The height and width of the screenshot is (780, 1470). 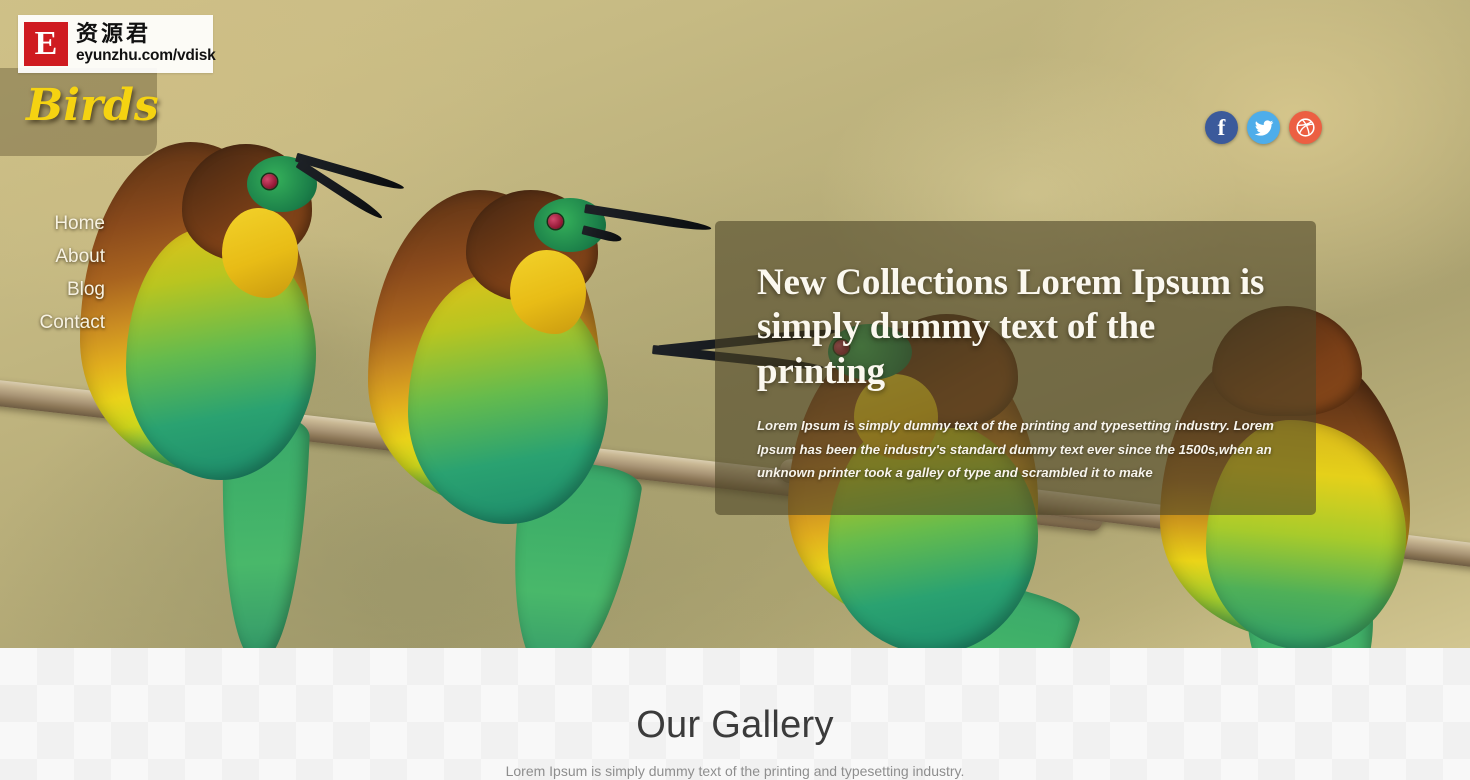 I want to click on nav-item-about: About, so click(x=56, y=257).